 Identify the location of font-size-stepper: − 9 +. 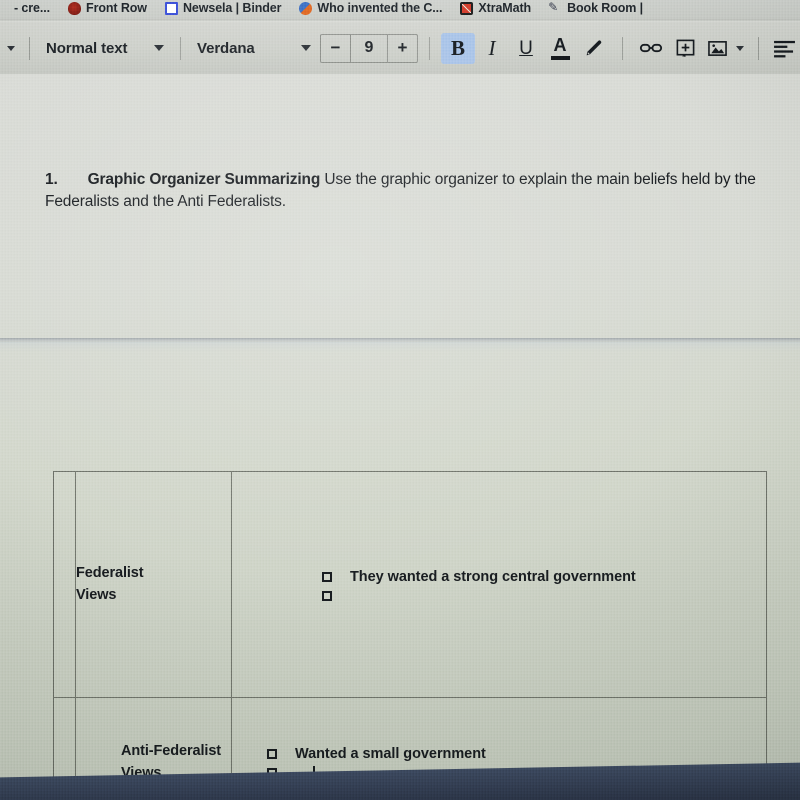
(369, 48).